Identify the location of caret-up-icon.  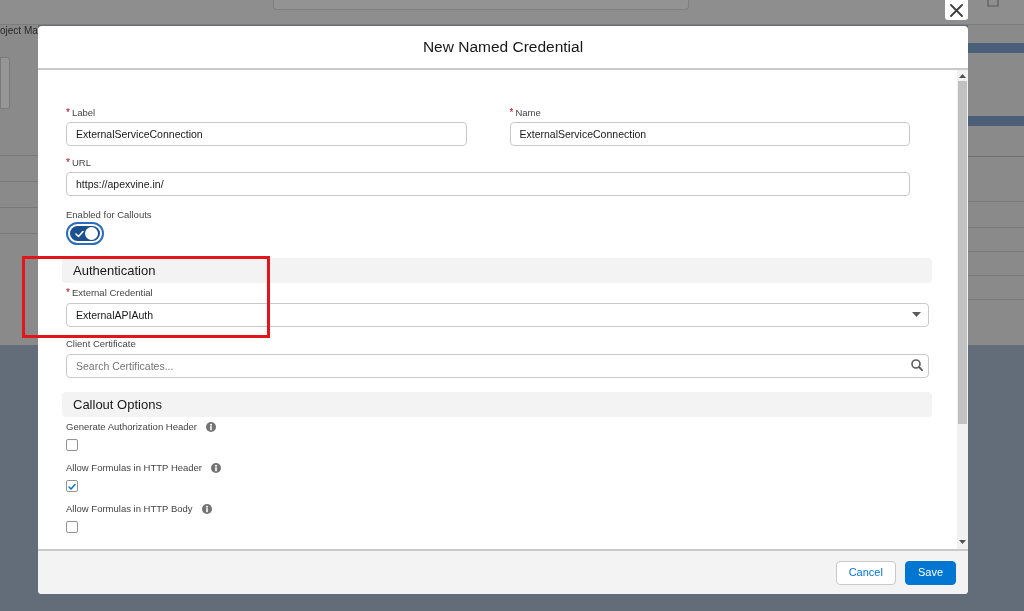
(962, 76).